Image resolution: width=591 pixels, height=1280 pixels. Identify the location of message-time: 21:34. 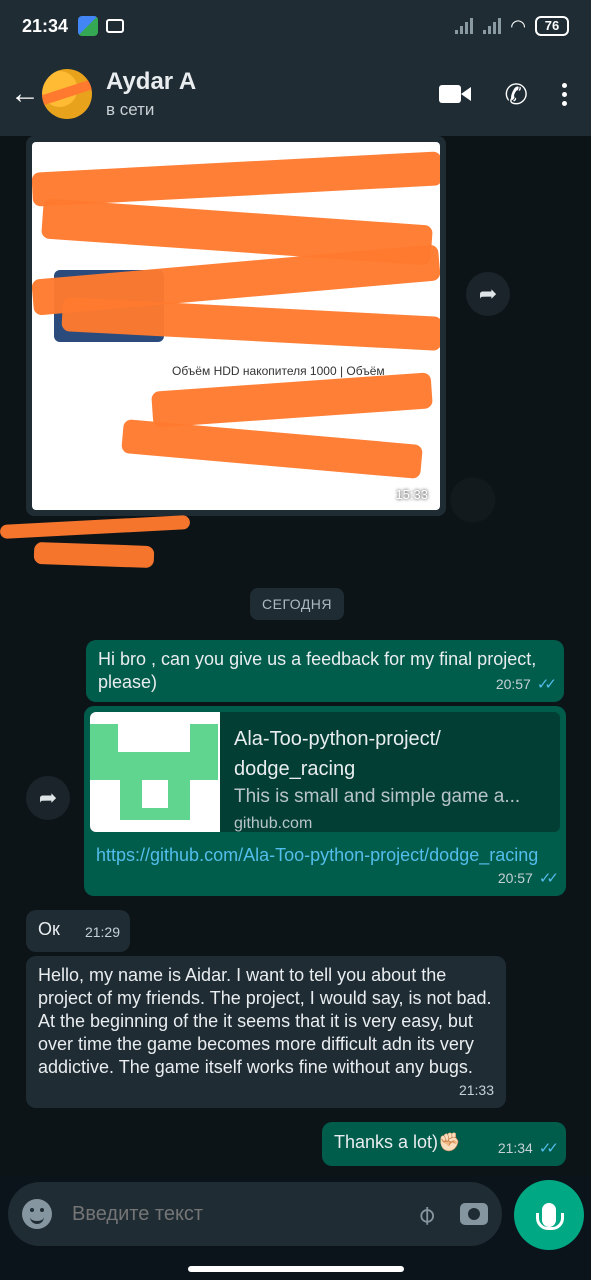
(515, 1148).